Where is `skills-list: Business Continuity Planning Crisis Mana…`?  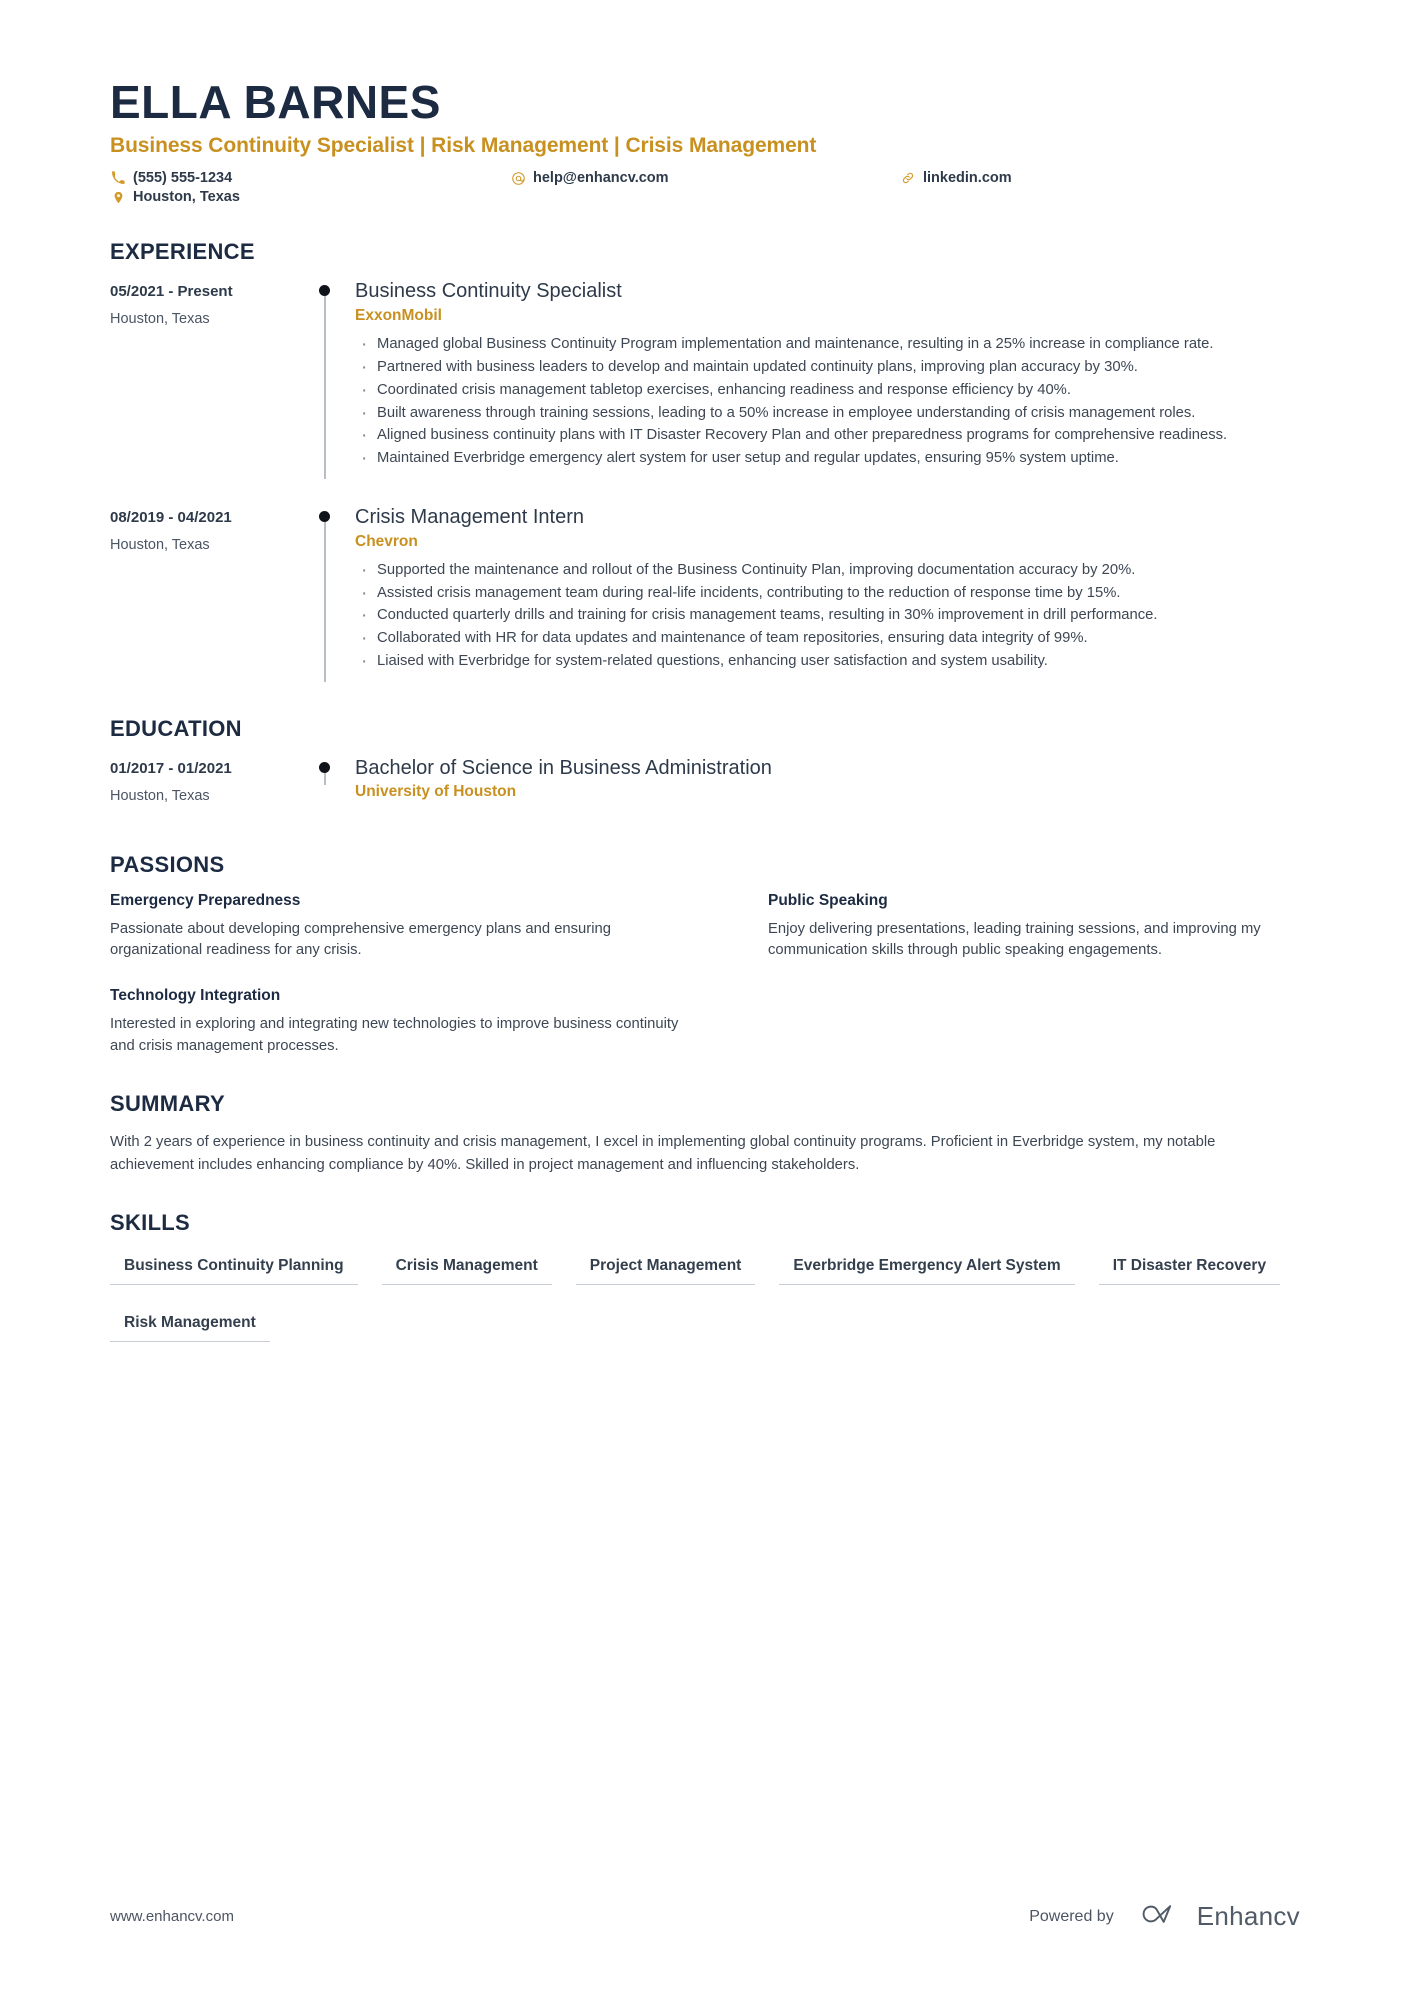
skills-list: Business Continuity Planning Crisis Mana… is located at coordinates (705, 1307).